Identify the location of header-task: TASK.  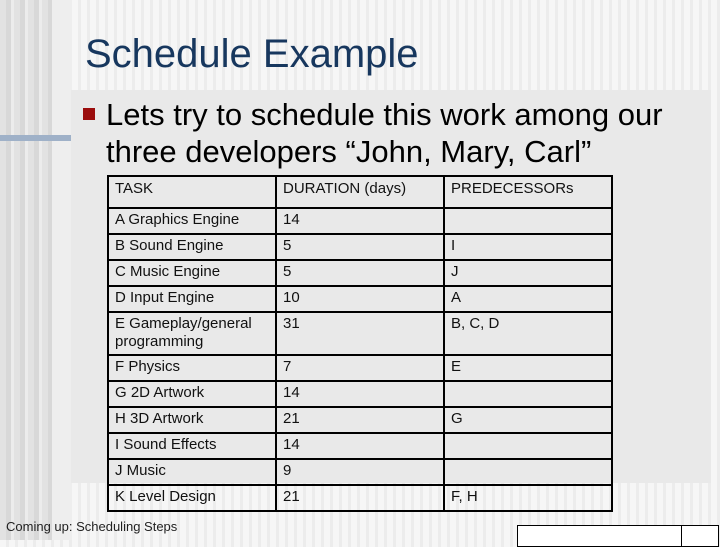
(192, 192).